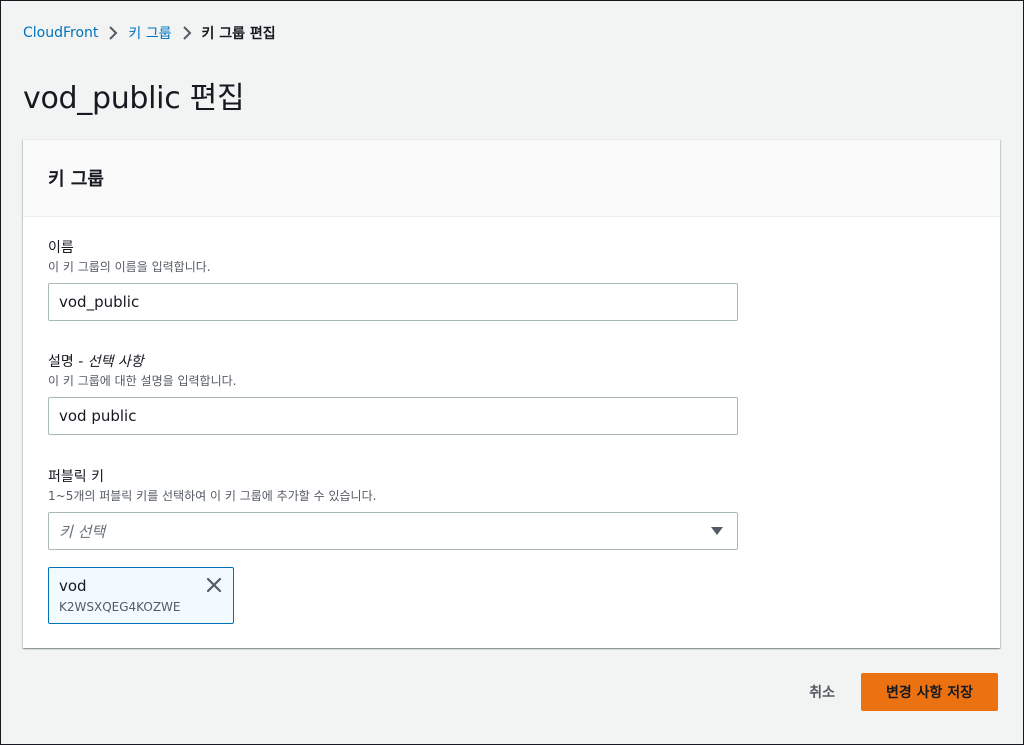 The image size is (1024, 745). What do you see at coordinates (115, 362) in the screenshot?
I see `description-label-optional: 선택 사항` at bounding box center [115, 362].